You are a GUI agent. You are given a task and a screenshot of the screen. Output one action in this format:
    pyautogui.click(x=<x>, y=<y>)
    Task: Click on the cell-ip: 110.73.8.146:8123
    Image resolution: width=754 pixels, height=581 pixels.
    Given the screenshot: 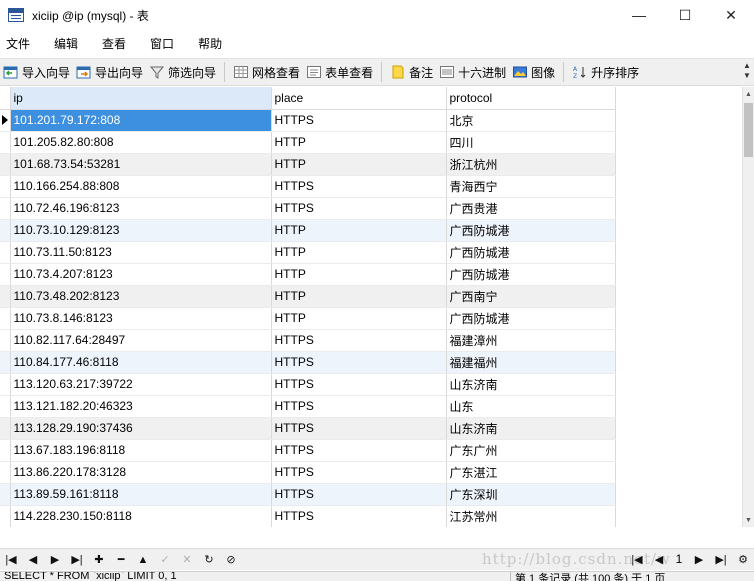 What is the action you would take?
    pyautogui.click(x=141, y=318)
    